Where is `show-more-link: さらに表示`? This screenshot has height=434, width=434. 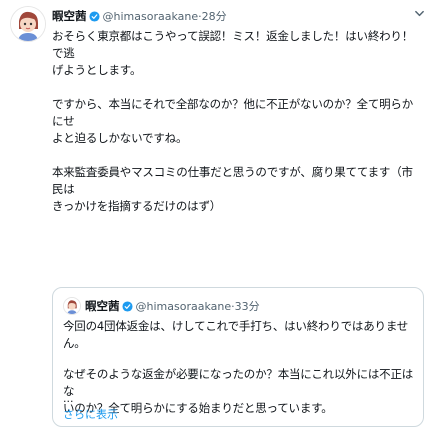 show-more-link: さらに表示 is located at coordinates (90, 414).